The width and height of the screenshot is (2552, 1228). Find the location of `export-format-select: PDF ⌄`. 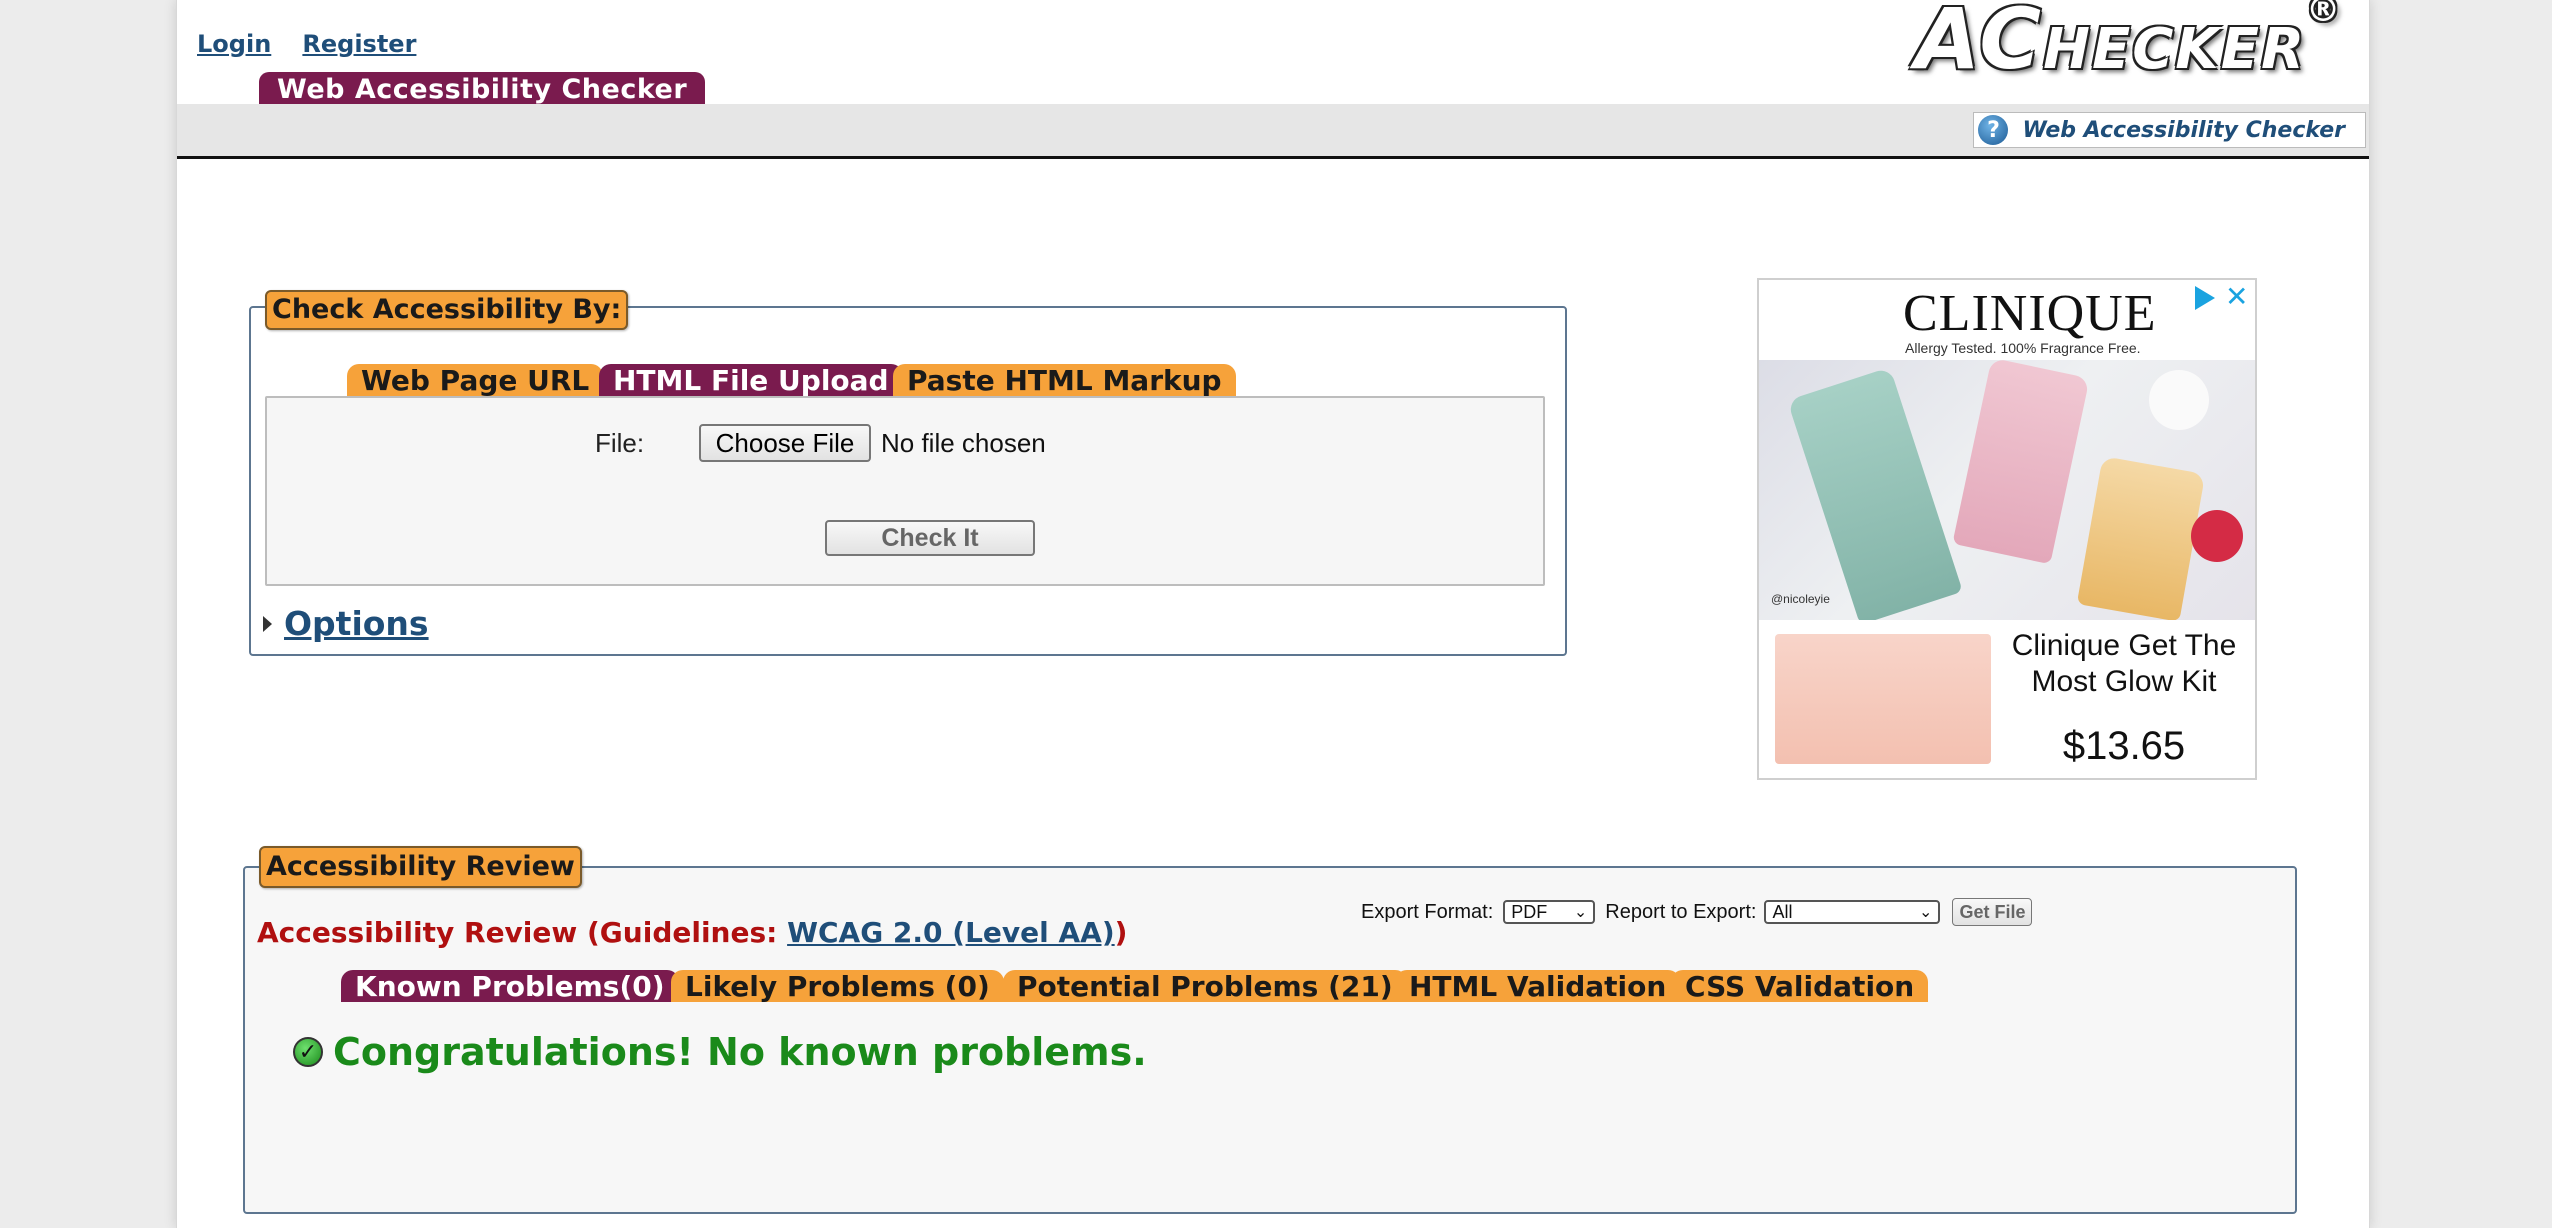

export-format-select: PDF ⌄ is located at coordinates (1549, 912).